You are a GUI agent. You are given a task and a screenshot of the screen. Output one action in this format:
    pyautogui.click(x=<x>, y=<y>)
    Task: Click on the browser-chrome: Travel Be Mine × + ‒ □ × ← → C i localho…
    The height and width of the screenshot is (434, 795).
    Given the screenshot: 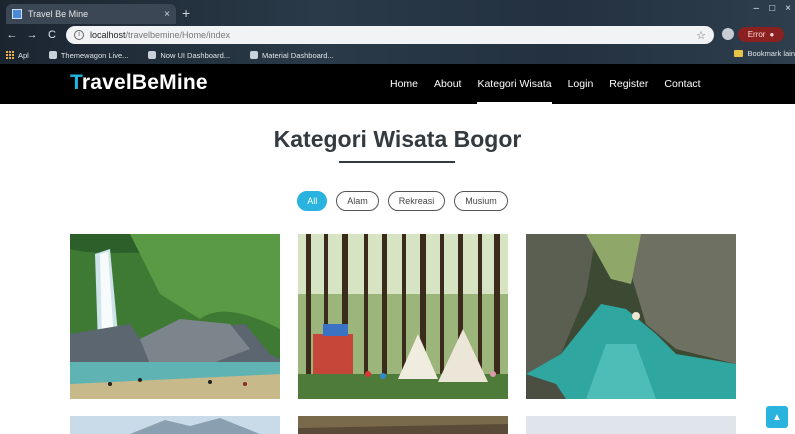 What is the action you would take?
    pyautogui.click(x=397, y=32)
    